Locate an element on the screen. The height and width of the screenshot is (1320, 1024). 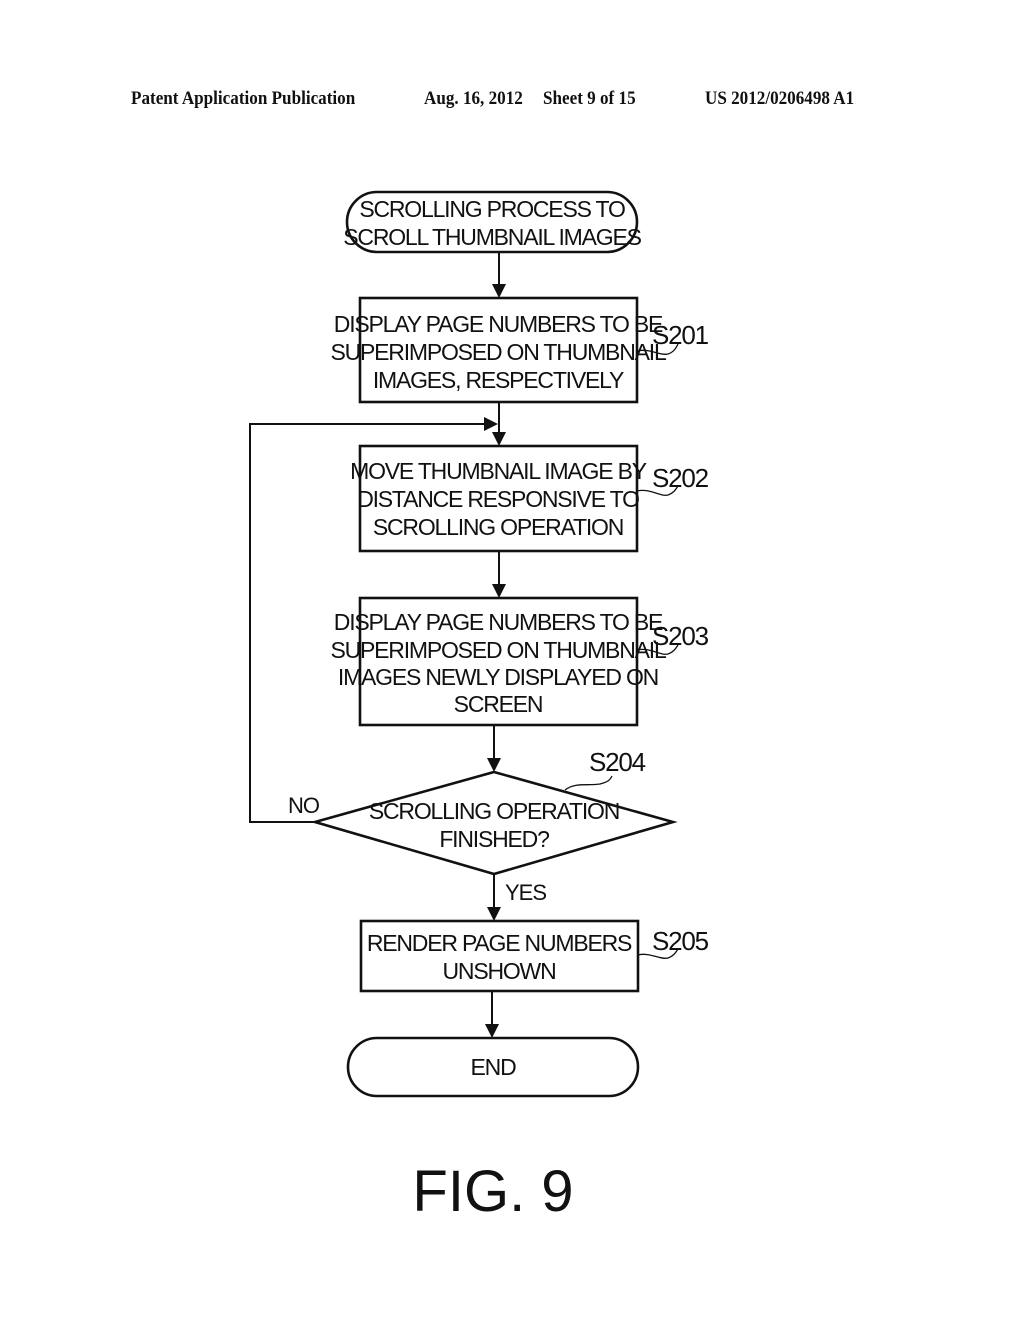
start-text-line-1: SCROLLING PROCESS TO is located at coordinates (492, 209).